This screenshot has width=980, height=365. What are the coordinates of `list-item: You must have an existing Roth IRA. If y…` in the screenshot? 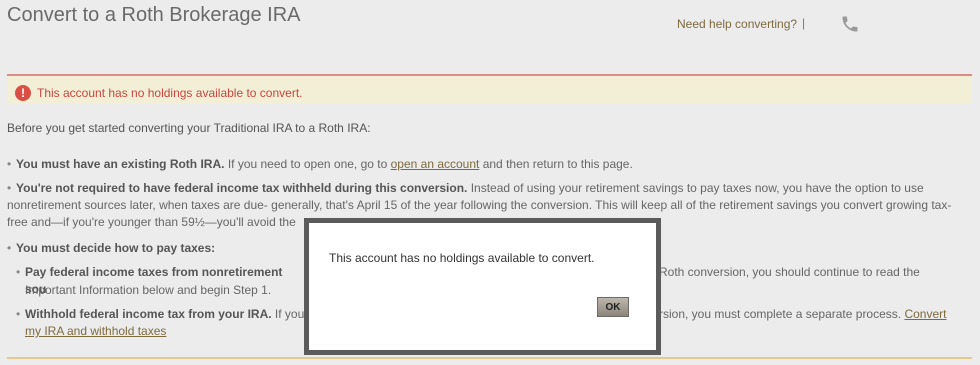 It's located at (491, 164).